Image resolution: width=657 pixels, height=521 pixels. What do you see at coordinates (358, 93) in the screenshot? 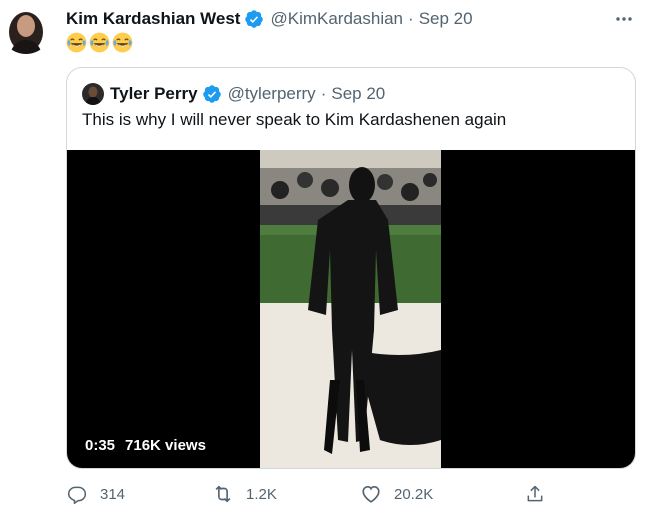
I see `quoted-timestamp: Sep 20` at bounding box center [358, 93].